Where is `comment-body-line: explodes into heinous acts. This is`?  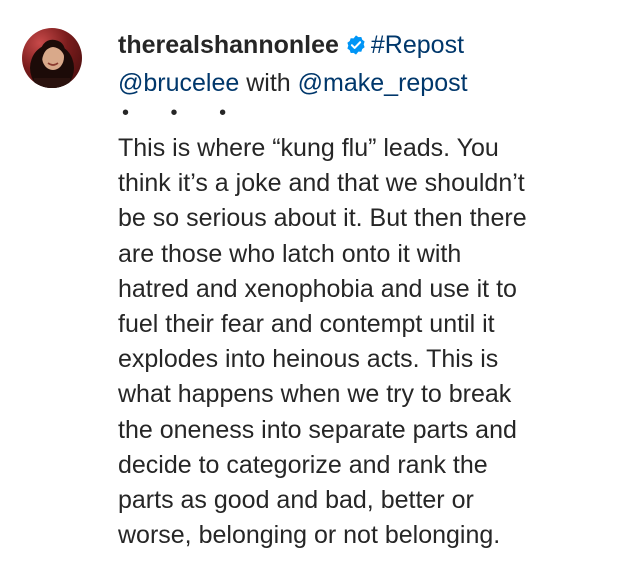 comment-body-line: explodes into heinous acts. This is is located at coordinates (308, 359).